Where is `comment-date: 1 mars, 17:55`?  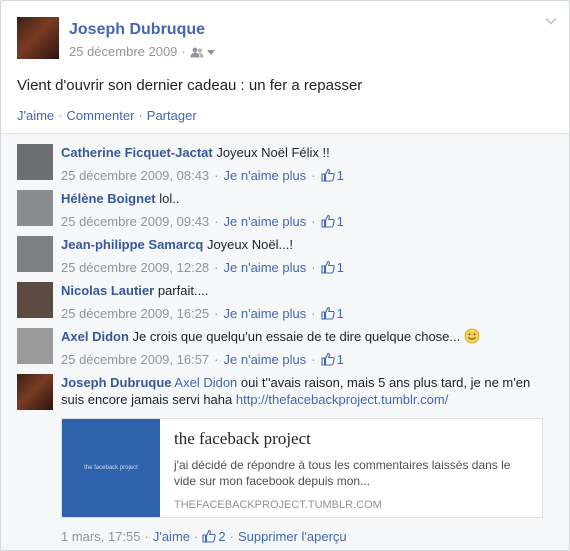 comment-date: 1 mars, 17:55 is located at coordinates (101, 536).